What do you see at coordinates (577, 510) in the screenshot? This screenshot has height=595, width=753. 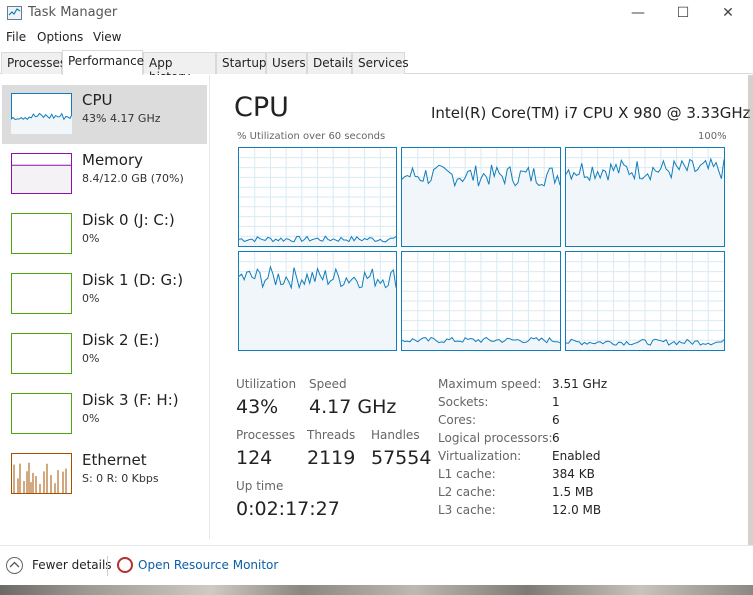 I see `spec-value: 12.0 MB` at bounding box center [577, 510].